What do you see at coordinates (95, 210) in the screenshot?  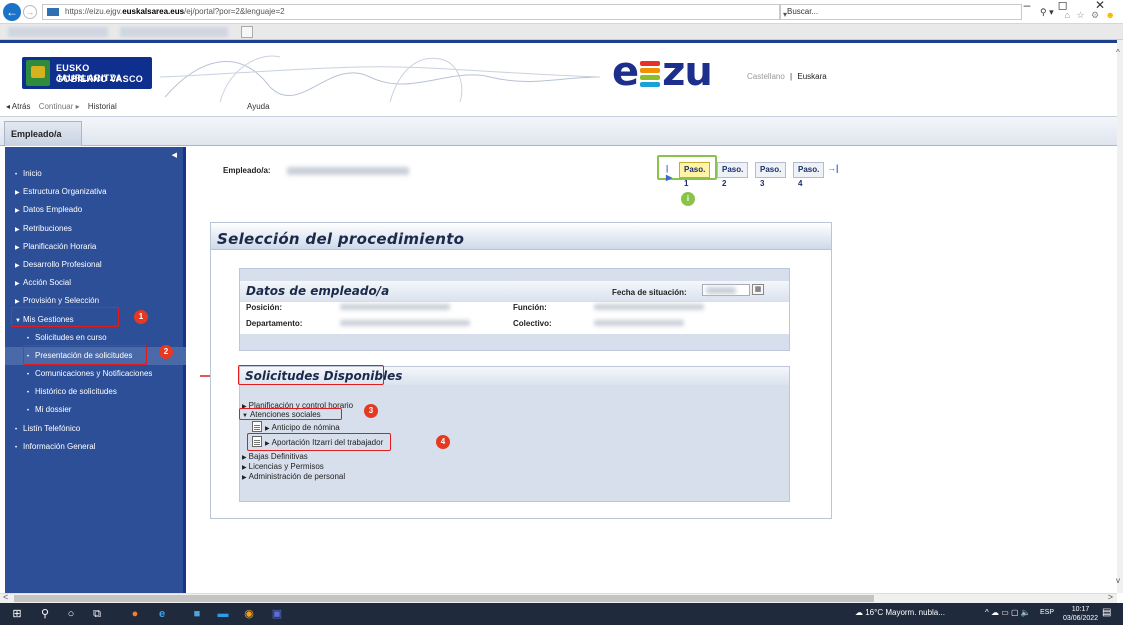 I see `sidebar-item-datos-empleado: ▶ Datos Empleado` at bounding box center [95, 210].